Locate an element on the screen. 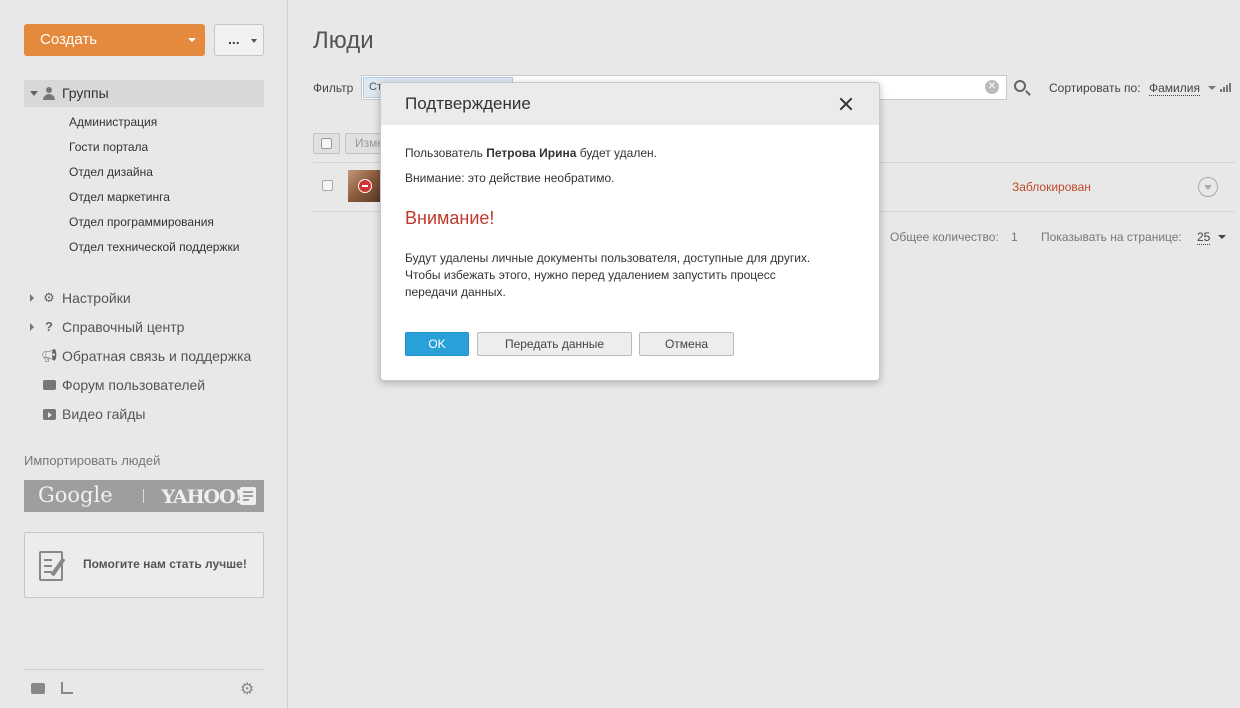 Image resolution: width=1240 pixels, height=708 pixels. dialog-title: Подтверждение is located at coordinates (468, 103).